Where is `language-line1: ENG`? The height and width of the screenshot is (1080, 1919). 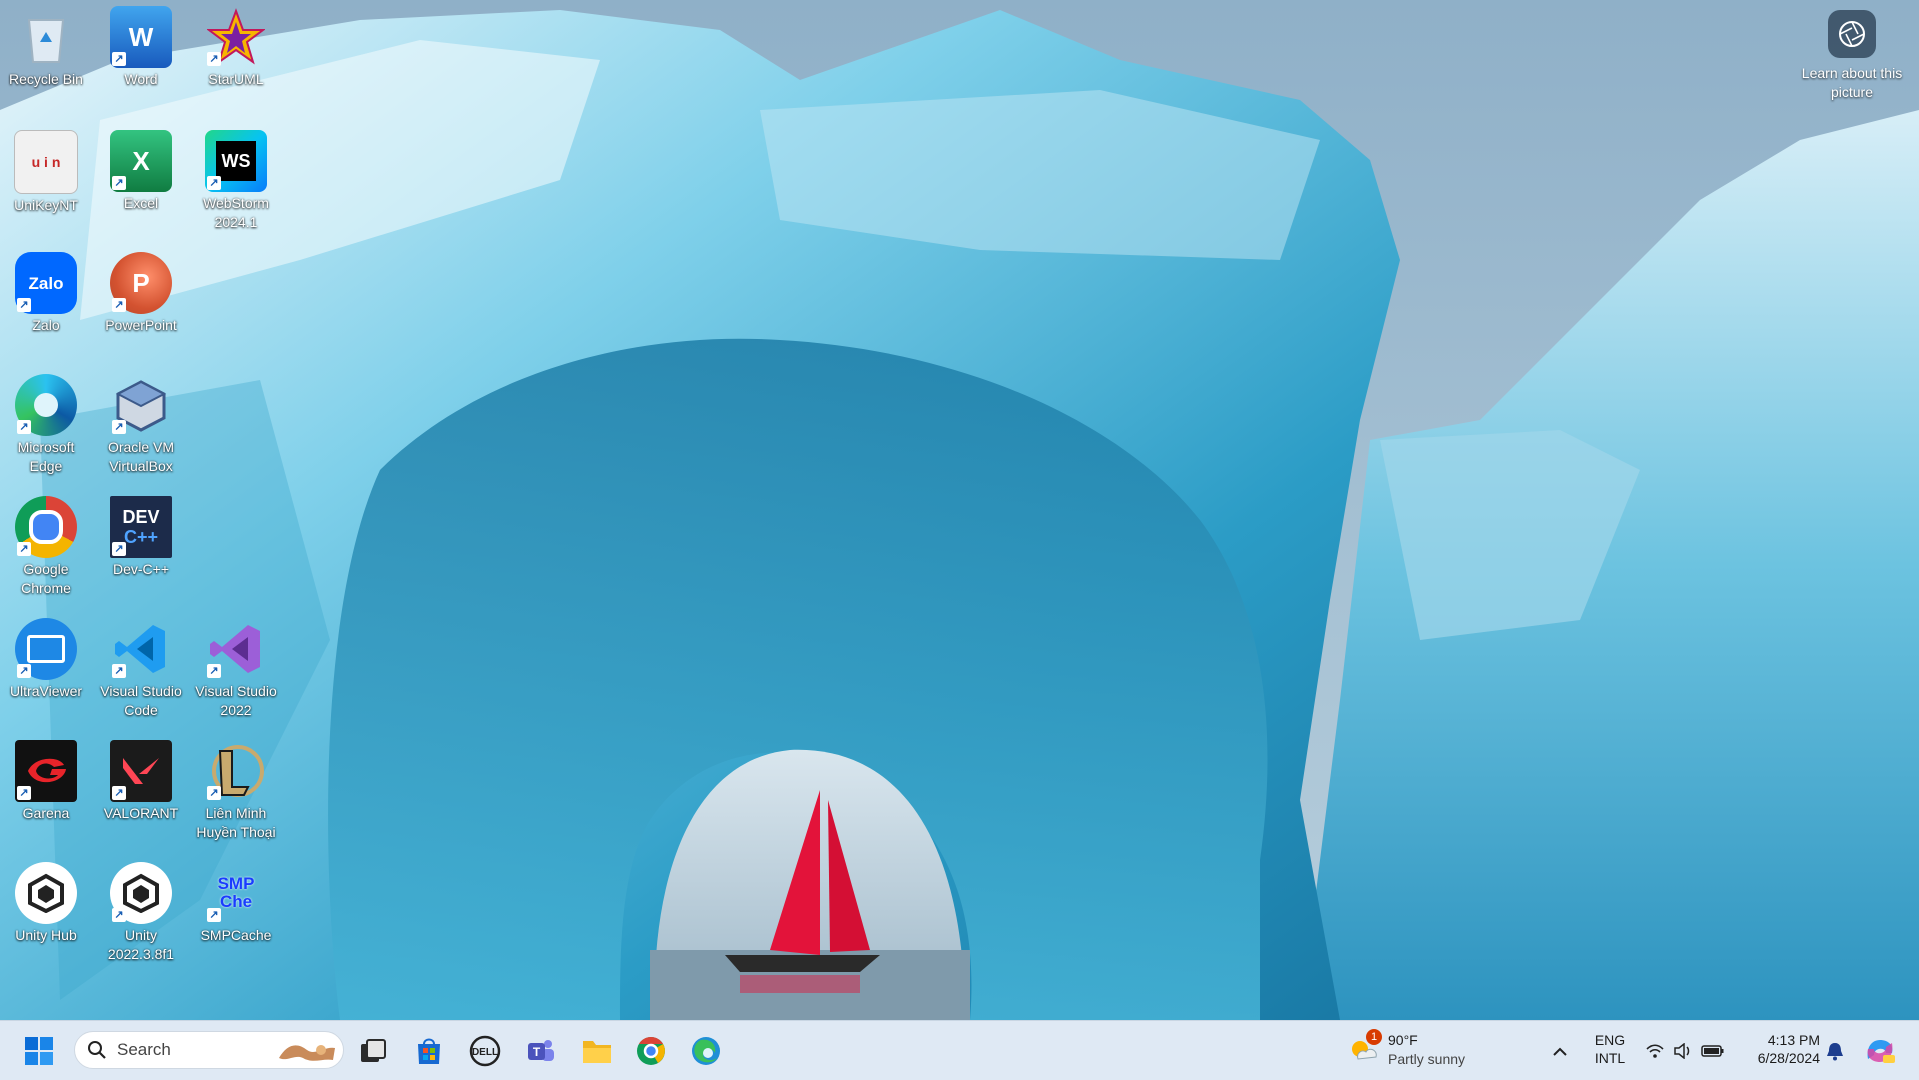
language-line1: ENG is located at coordinates (1610, 1040).